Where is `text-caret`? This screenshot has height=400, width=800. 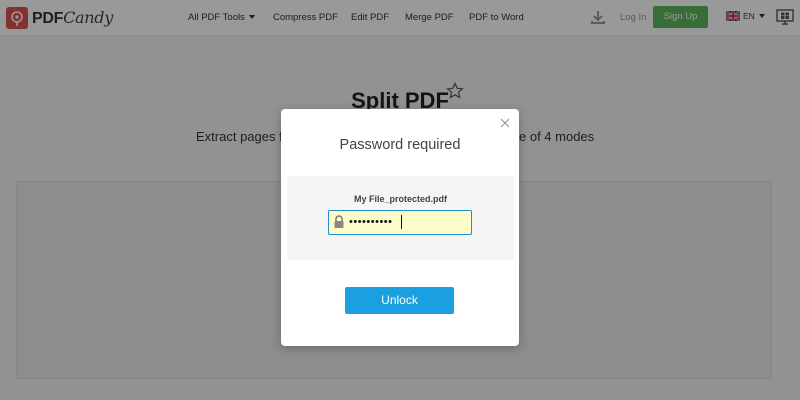 text-caret is located at coordinates (401, 222).